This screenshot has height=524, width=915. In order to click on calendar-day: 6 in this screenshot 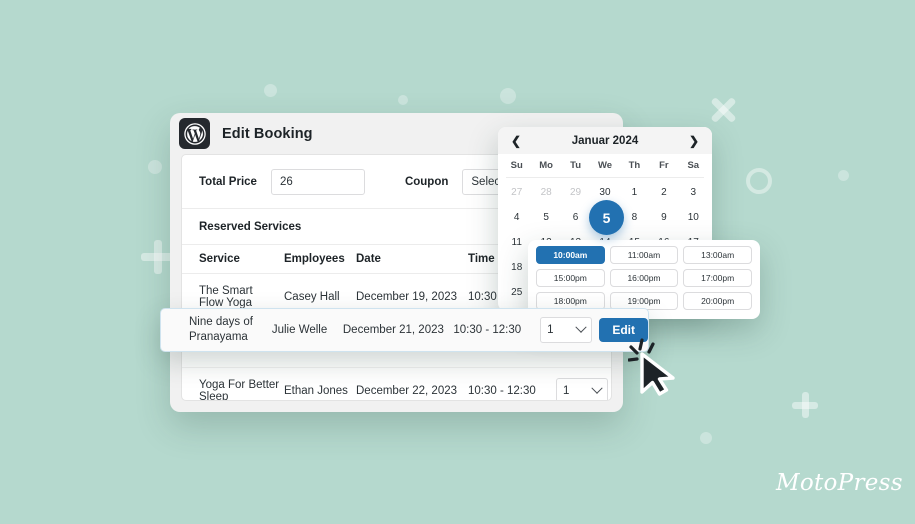, I will do `click(575, 217)`.